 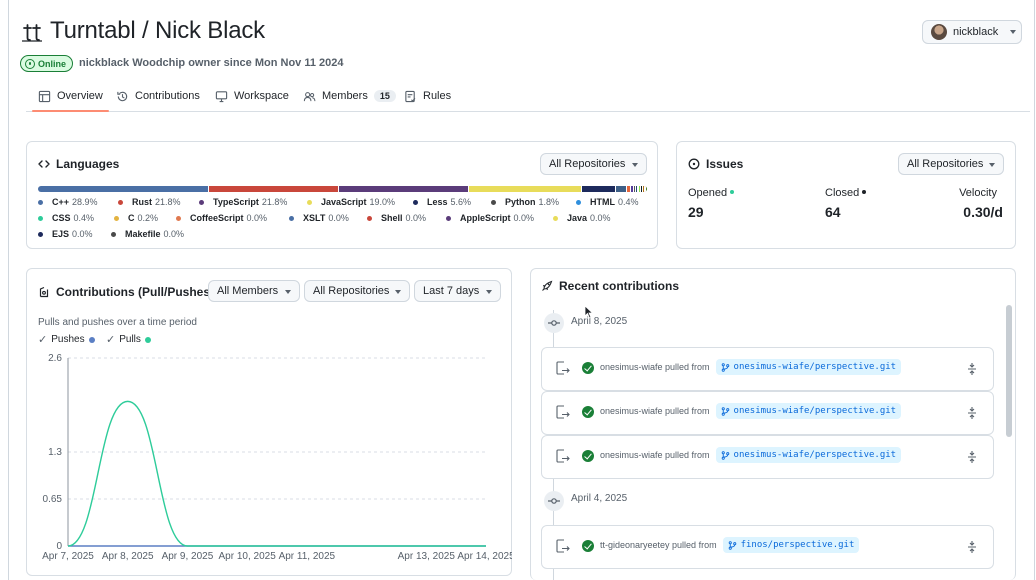 What do you see at coordinates (791, 545) in the screenshot?
I see `repo-link: finos/perspective.git` at bounding box center [791, 545].